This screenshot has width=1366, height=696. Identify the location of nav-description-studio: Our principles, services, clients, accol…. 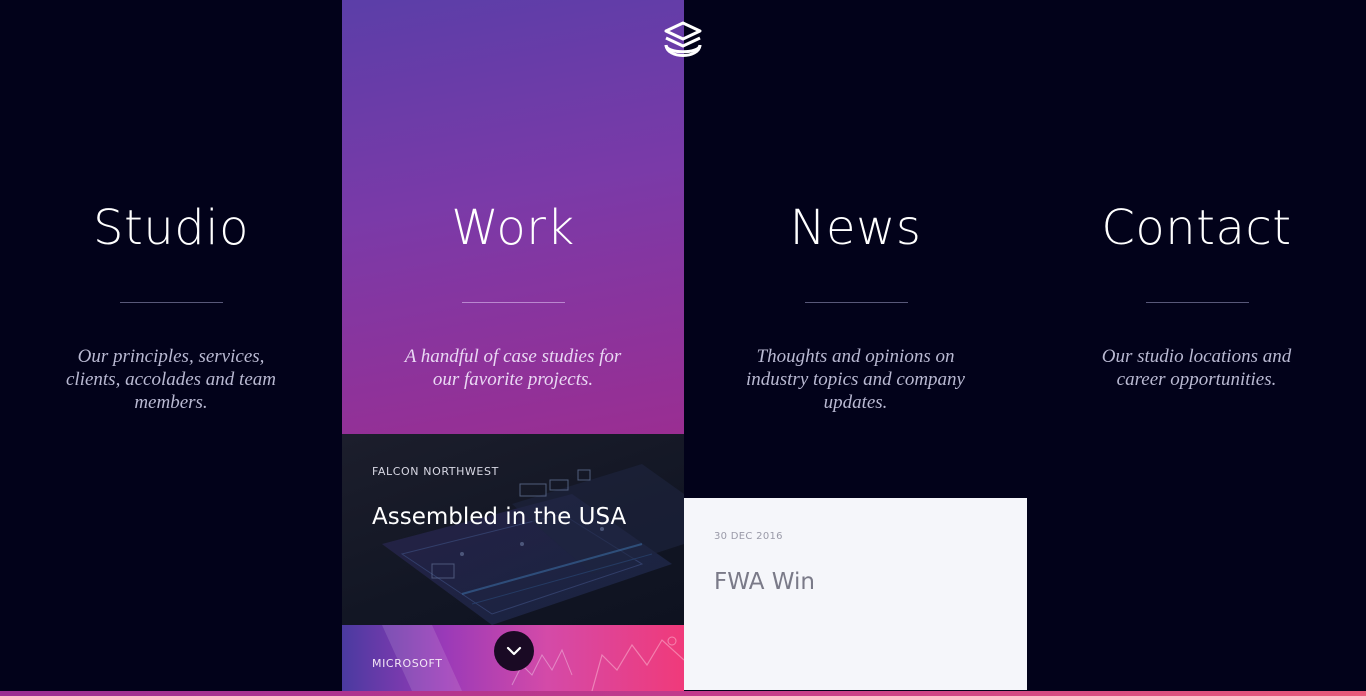
(170, 379).